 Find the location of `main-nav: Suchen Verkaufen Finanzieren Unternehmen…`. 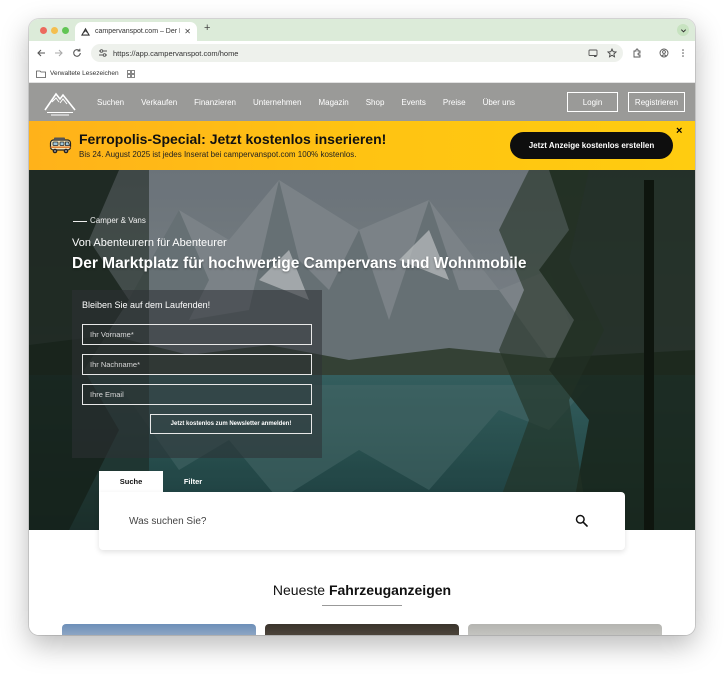

main-nav: Suchen Verkaufen Finanzieren Unternehmen… is located at coordinates (314, 102).